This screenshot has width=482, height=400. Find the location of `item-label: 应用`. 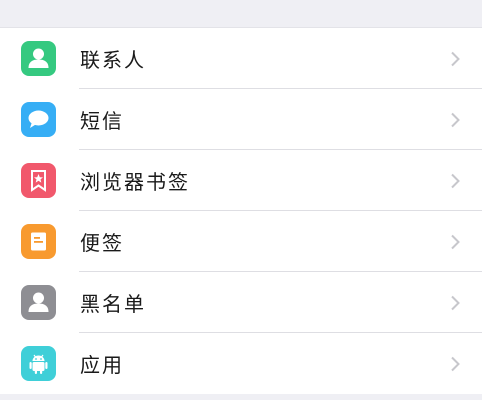

item-label: 应用 is located at coordinates (102, 365).